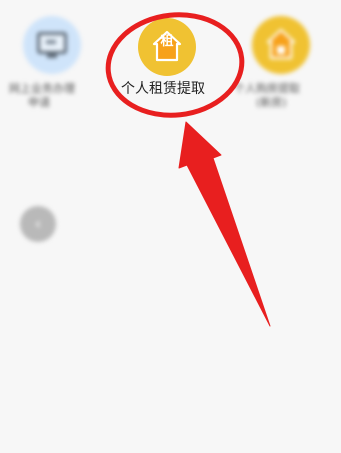 This screenshot has width=341, height=453. What do you see at coordinates (224, 224) in the screenshot?
I see `annotation-arrow-icon` at bounding box center [224, 224].